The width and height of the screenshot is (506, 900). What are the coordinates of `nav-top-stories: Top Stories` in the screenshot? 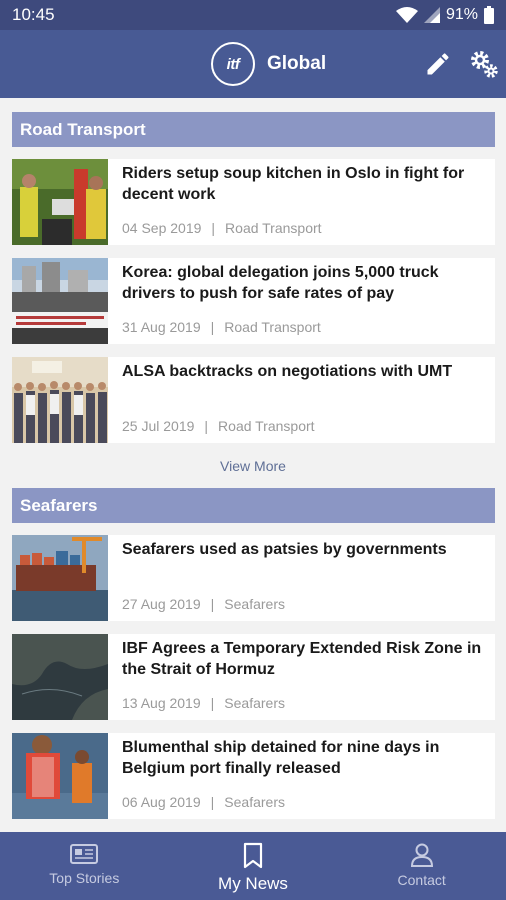 It's located at (84, 866).